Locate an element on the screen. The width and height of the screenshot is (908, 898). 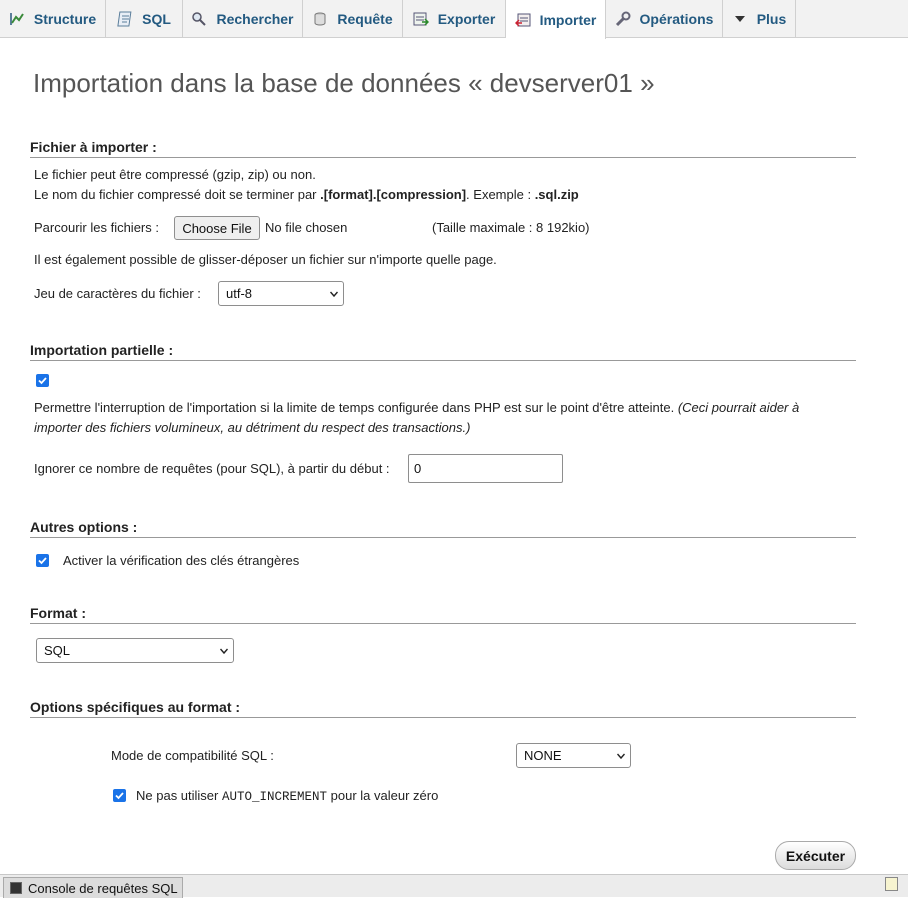
format-legend: Format : is located at coordinates (443, 614).